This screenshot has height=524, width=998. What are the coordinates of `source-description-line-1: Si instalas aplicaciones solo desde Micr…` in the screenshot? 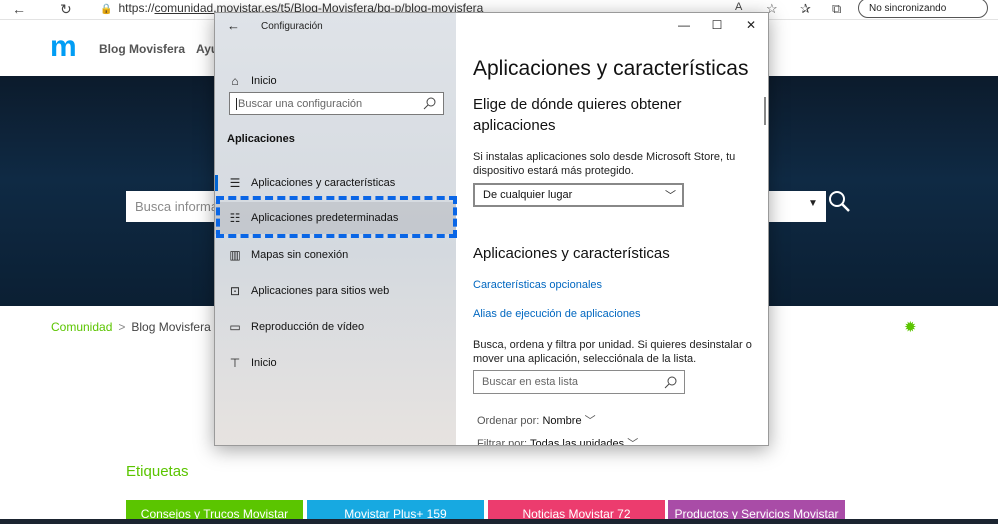 It's located at (604, 157).